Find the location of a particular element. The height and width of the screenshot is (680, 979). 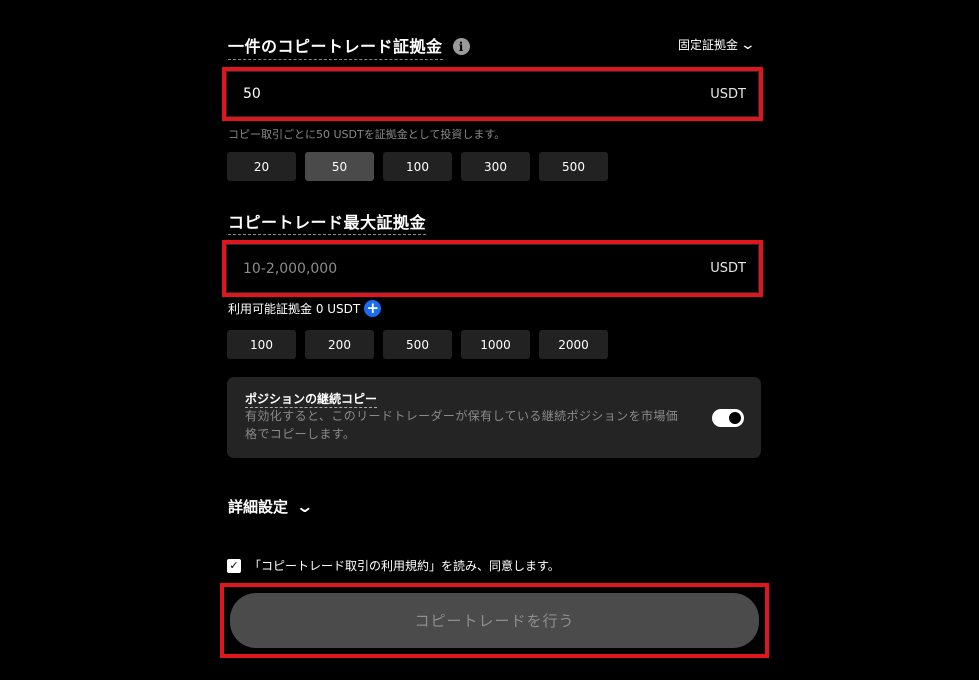

agreement-checkbox: ✓ is located at coordinates (234, 565).